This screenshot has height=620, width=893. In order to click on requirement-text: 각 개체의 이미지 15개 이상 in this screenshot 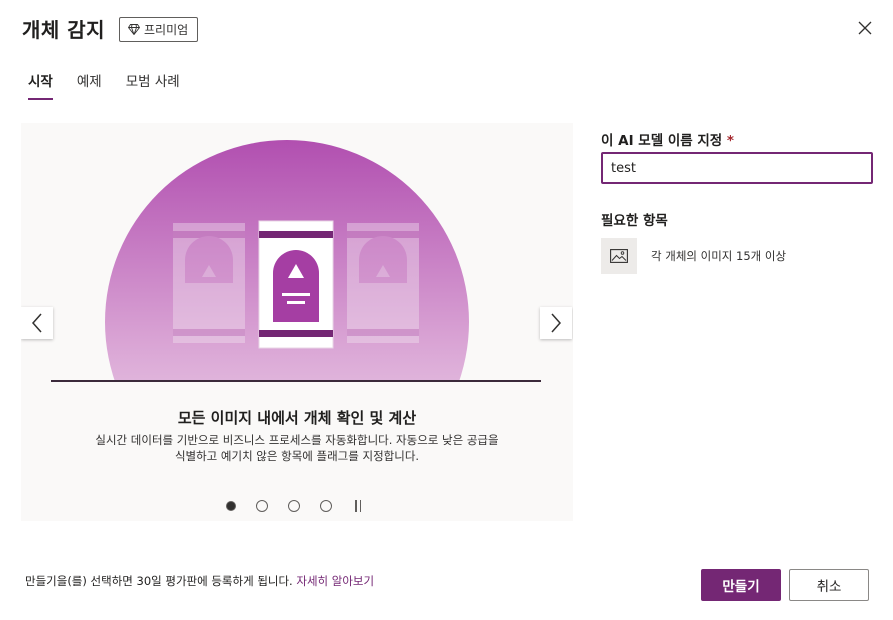, I will do `click(719, 256)`.